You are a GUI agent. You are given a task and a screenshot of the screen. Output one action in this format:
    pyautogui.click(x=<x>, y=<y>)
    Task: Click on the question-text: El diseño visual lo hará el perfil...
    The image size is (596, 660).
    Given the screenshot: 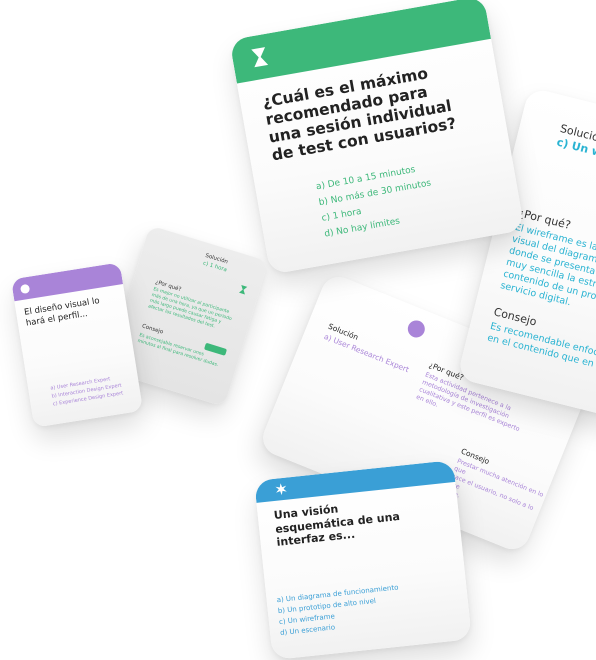 What is the action you would take?
    pyautogui.click(x=62, y=312)
    